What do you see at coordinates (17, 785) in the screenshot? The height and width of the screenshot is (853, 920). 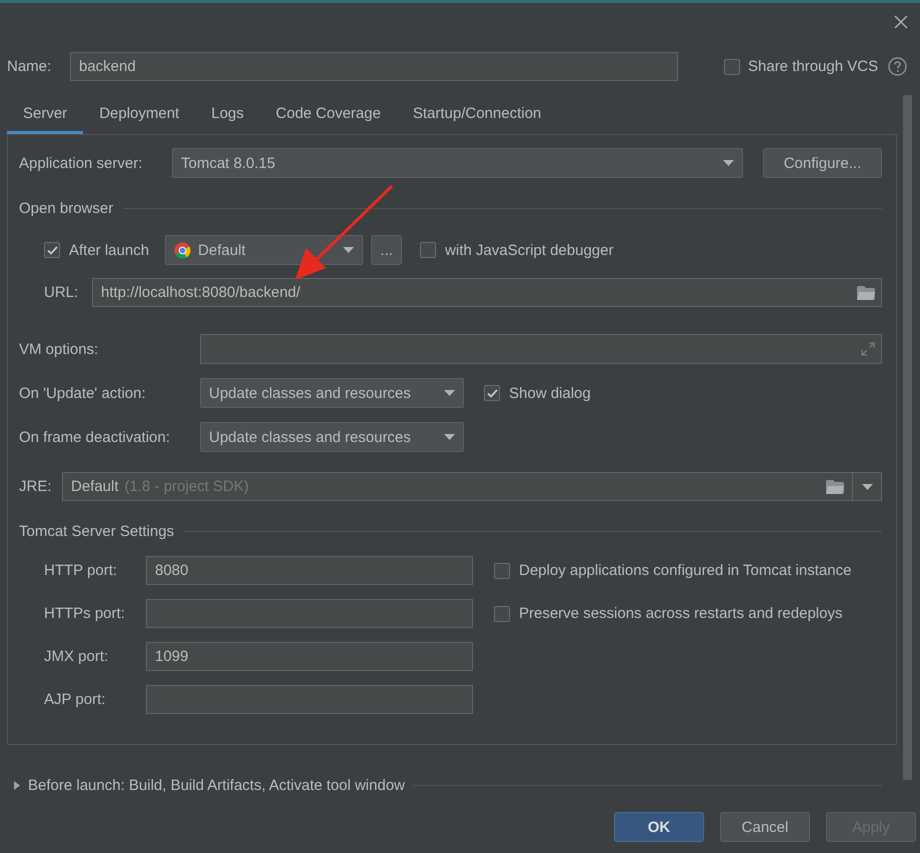 I see `expand-triangle-icon` at bounding box center [17, 785].